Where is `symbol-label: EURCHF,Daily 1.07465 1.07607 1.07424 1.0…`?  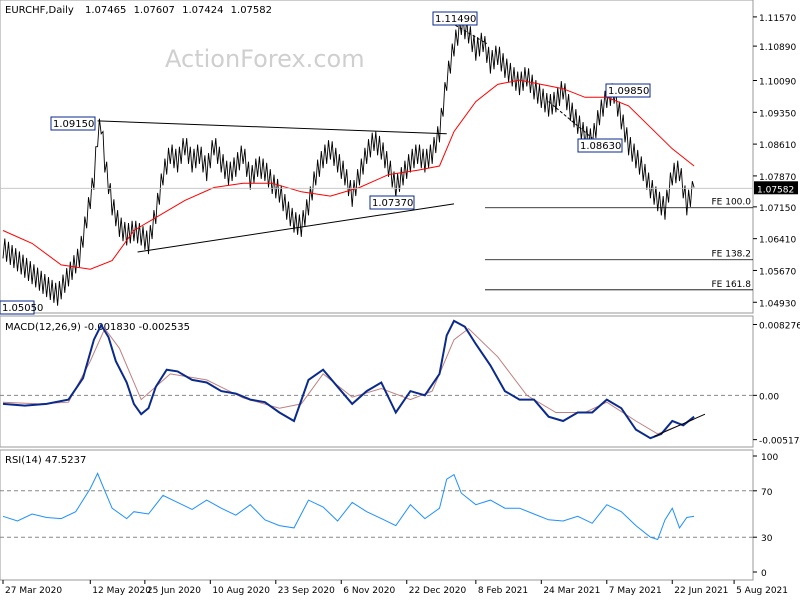
symbol-label: EURCHF,Daily 1.07465 1.07607 1.07424 1.0… is located at coordinates (138, 10).